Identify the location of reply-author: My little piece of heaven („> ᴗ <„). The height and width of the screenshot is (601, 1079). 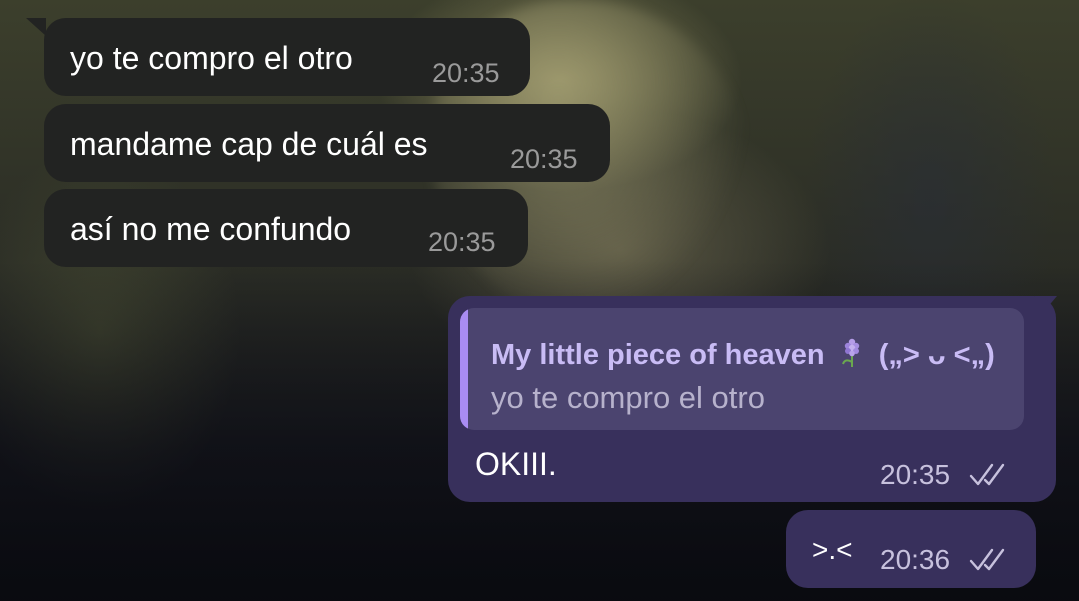
(743, 355).